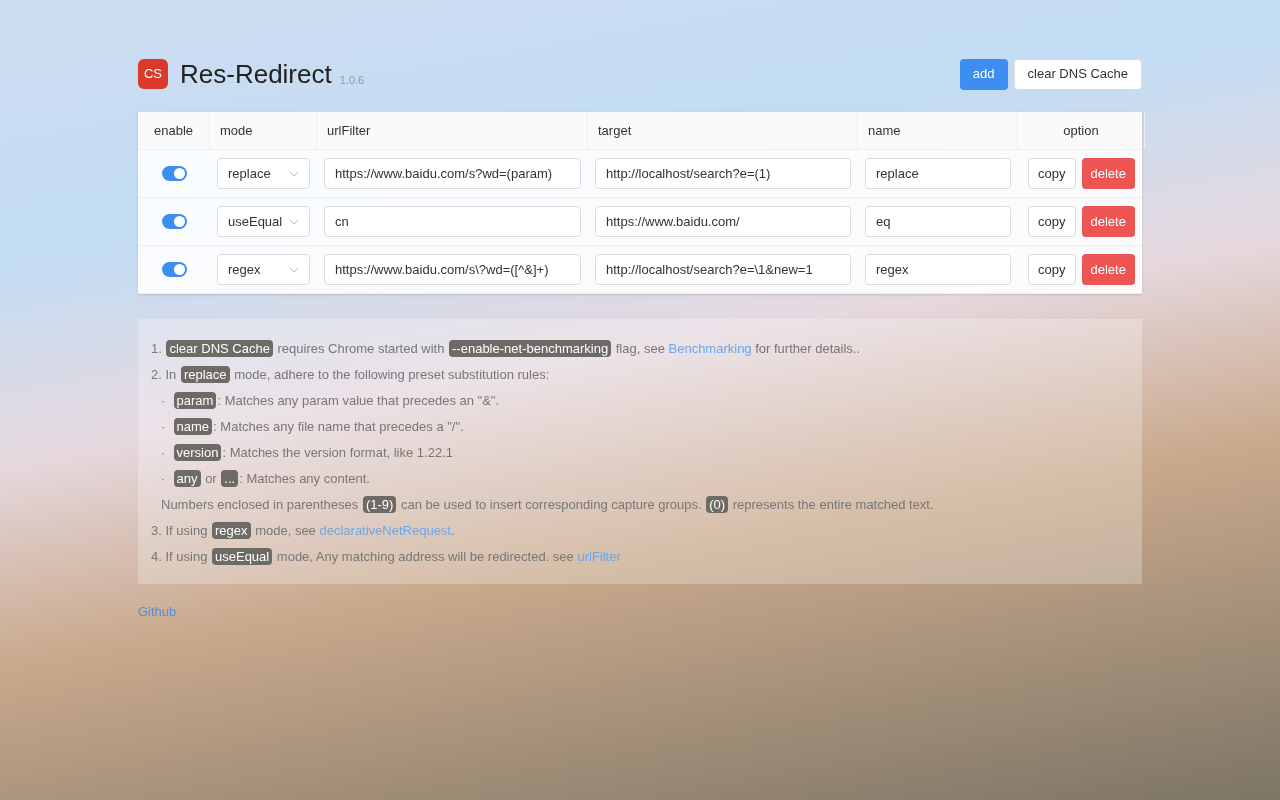 The image size is (1280, 800). What do you see at coordinates (330, 401) in the screenshot?
I see `note-item: · param : Matches any param value that precedes an "&".` at bounding box center [330, 401].